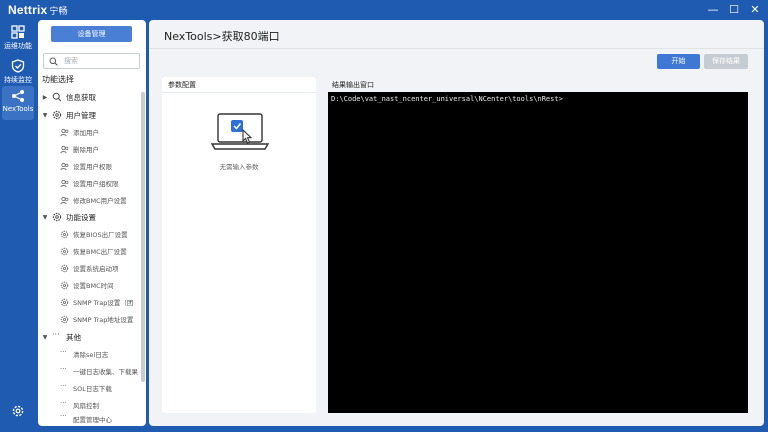  I want to click on result-window-title: 结果输出窗口, so click(353, 85).